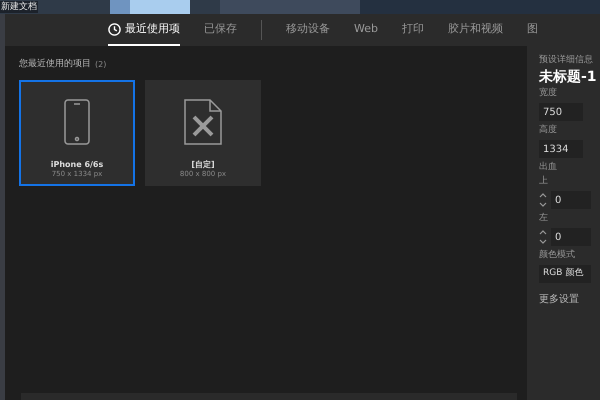 The image size is (600, 400). Describe the element at coordinates (366, 30) in the screenshot. I see `tab: Web` at that location.